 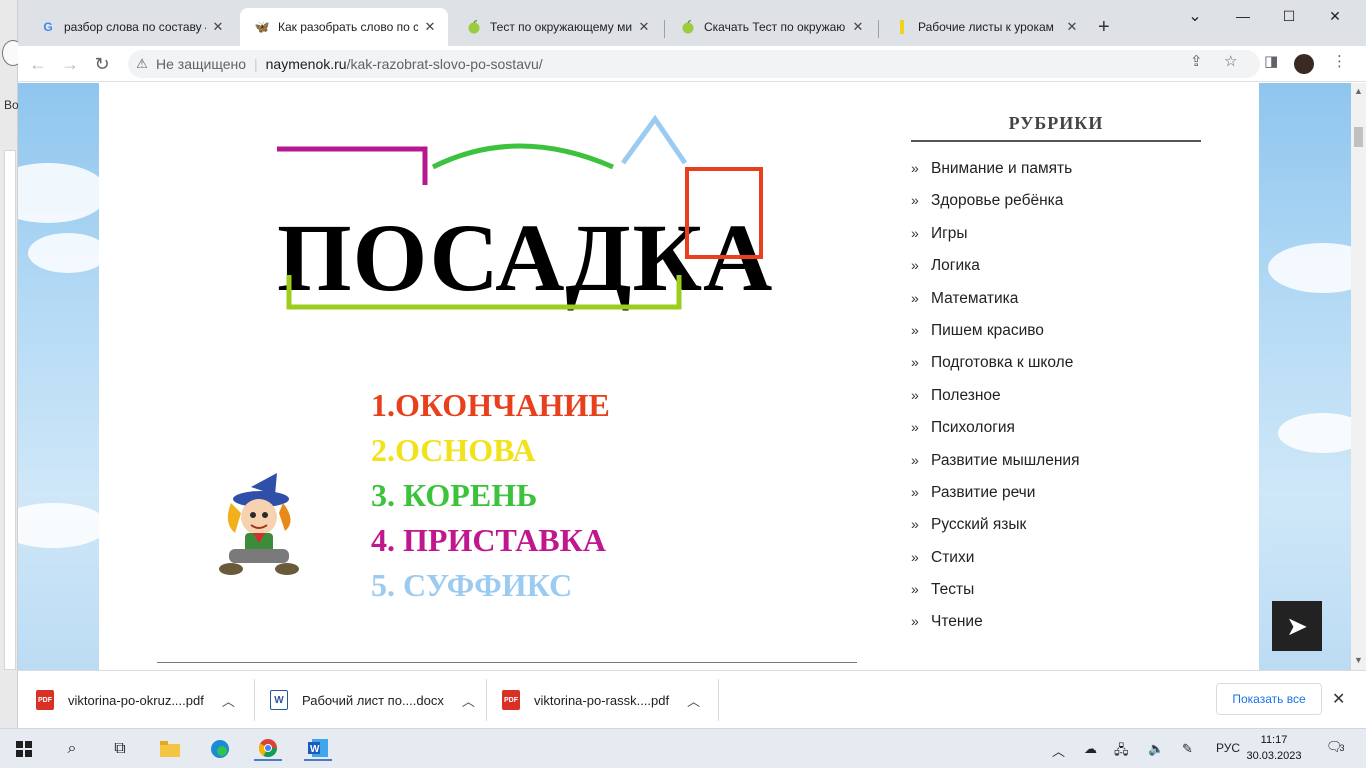 I want to click on background-text: Bo, so click(x=11, y=105).